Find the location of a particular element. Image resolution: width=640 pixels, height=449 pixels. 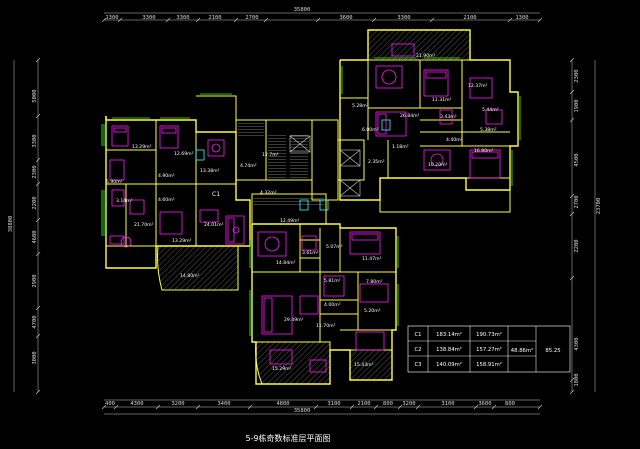

room-area-label: 12.69m² is located at coordinates (184, 154).